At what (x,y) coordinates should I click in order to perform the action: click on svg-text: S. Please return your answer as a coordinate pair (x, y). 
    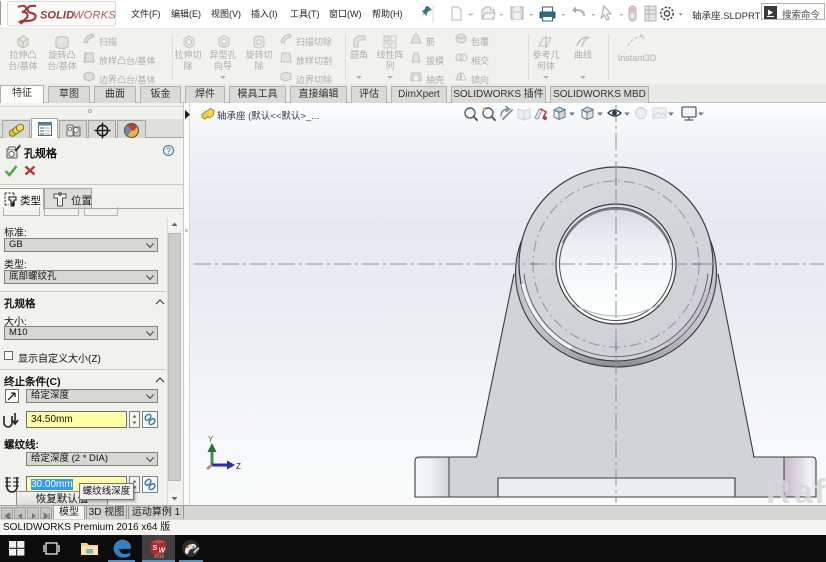
    Looking at the image, I should click on (155, 548).